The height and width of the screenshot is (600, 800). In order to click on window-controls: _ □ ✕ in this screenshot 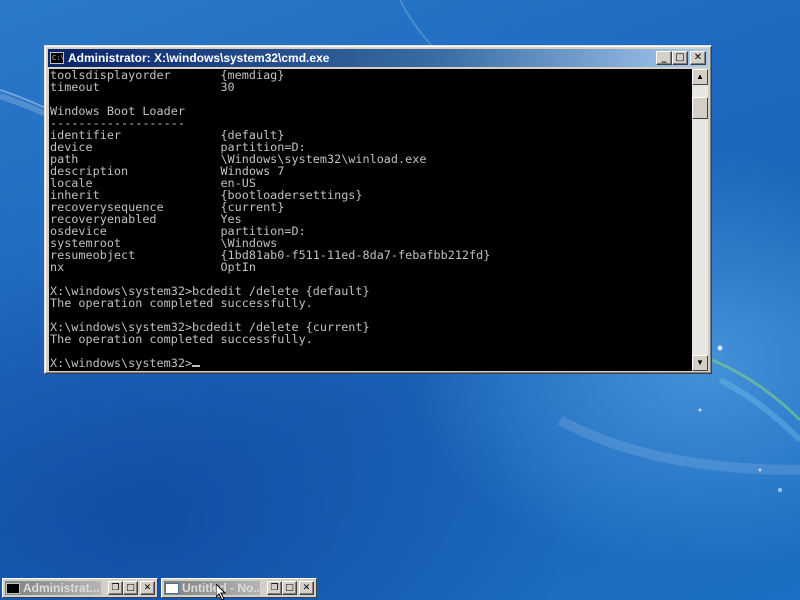, I will do `click(681, 58)`.